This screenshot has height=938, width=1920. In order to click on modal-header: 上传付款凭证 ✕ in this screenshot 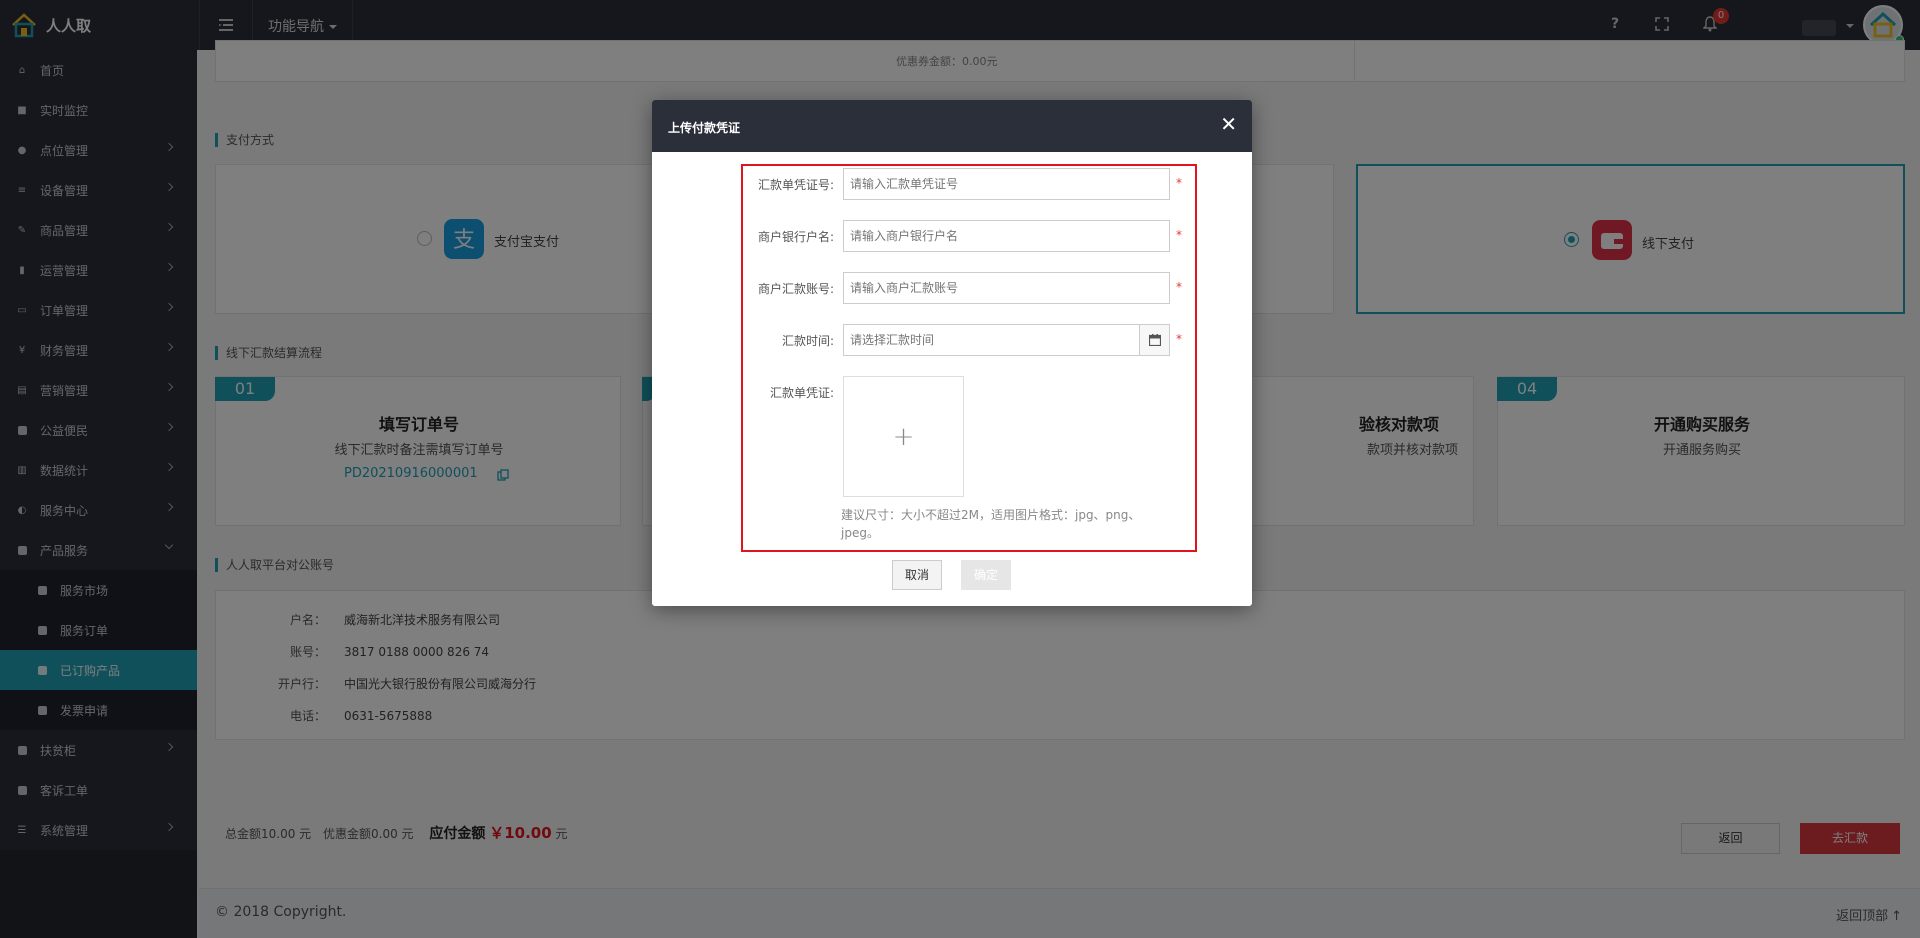, I will do `click(952, 126)`.